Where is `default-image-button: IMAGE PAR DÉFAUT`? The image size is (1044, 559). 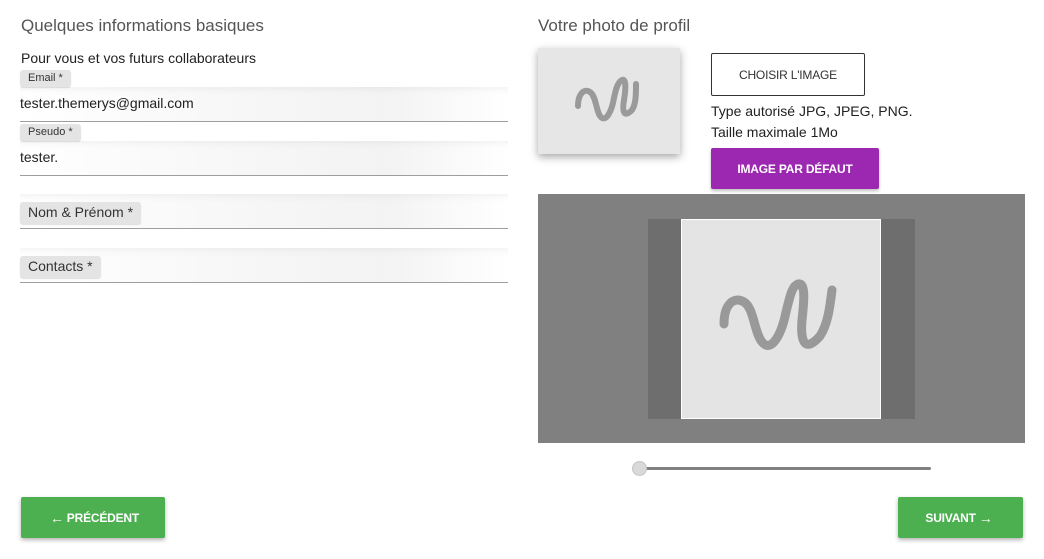
default-image-button: IMAGE PAR DÉFAUT is located at coordinates (795, 168).